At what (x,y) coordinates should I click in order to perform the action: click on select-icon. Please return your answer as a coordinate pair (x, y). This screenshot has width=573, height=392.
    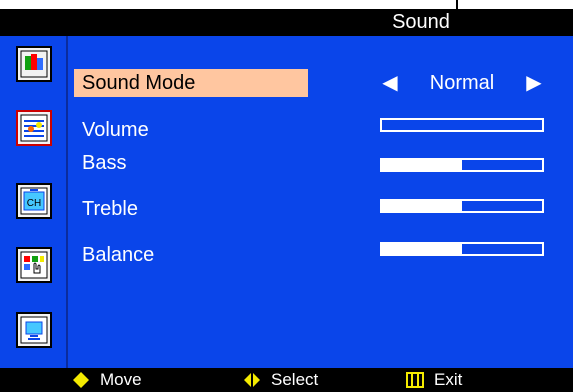
    Looking at the image, I should click on (252, 380).